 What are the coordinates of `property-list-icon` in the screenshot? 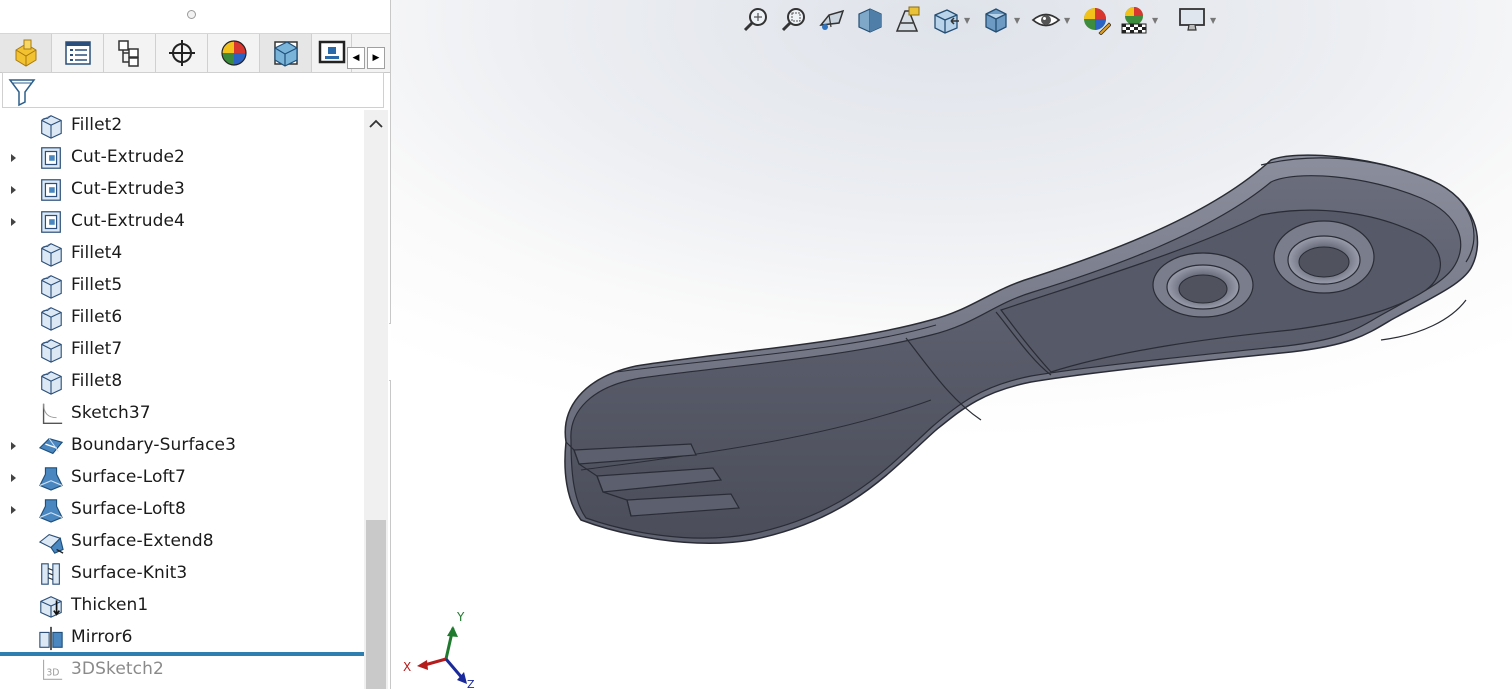 It's located at (77, 53).